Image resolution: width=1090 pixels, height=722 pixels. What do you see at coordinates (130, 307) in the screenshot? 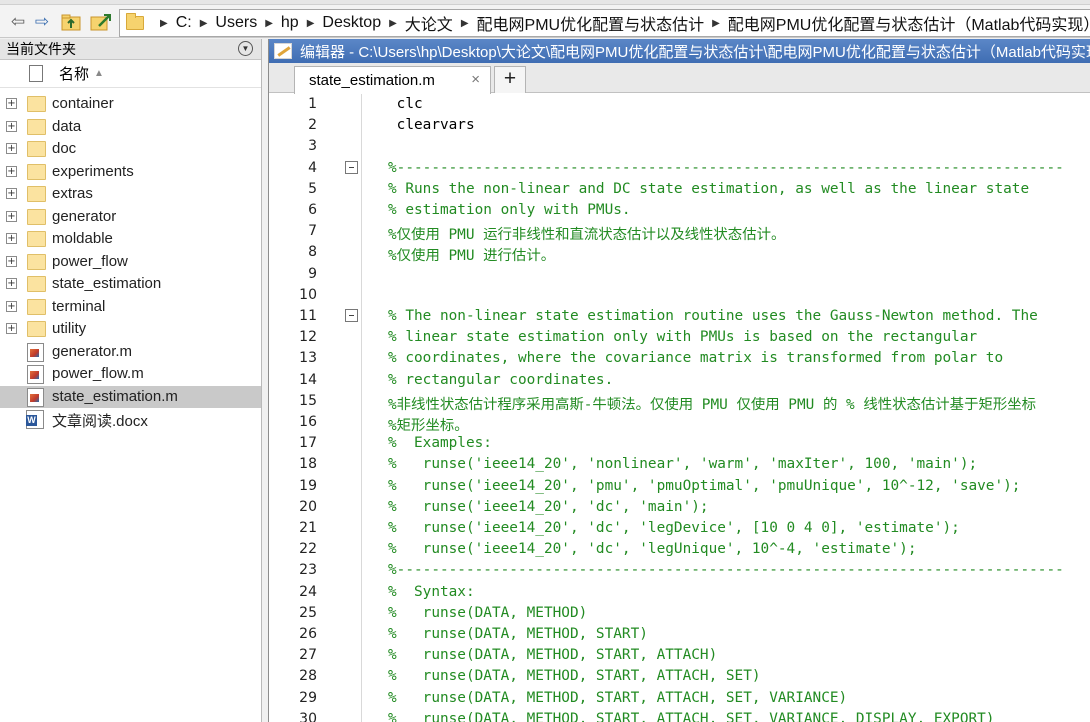
I see `list-item: + terminal` at bounding box center [130, 307].